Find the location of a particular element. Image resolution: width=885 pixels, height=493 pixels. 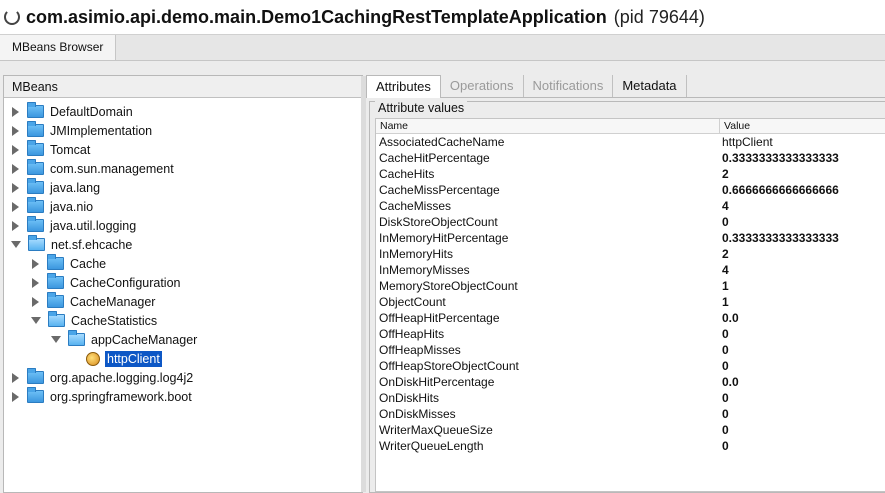

attribute-name: OffHeapHits is located at coordinates (412, 334).